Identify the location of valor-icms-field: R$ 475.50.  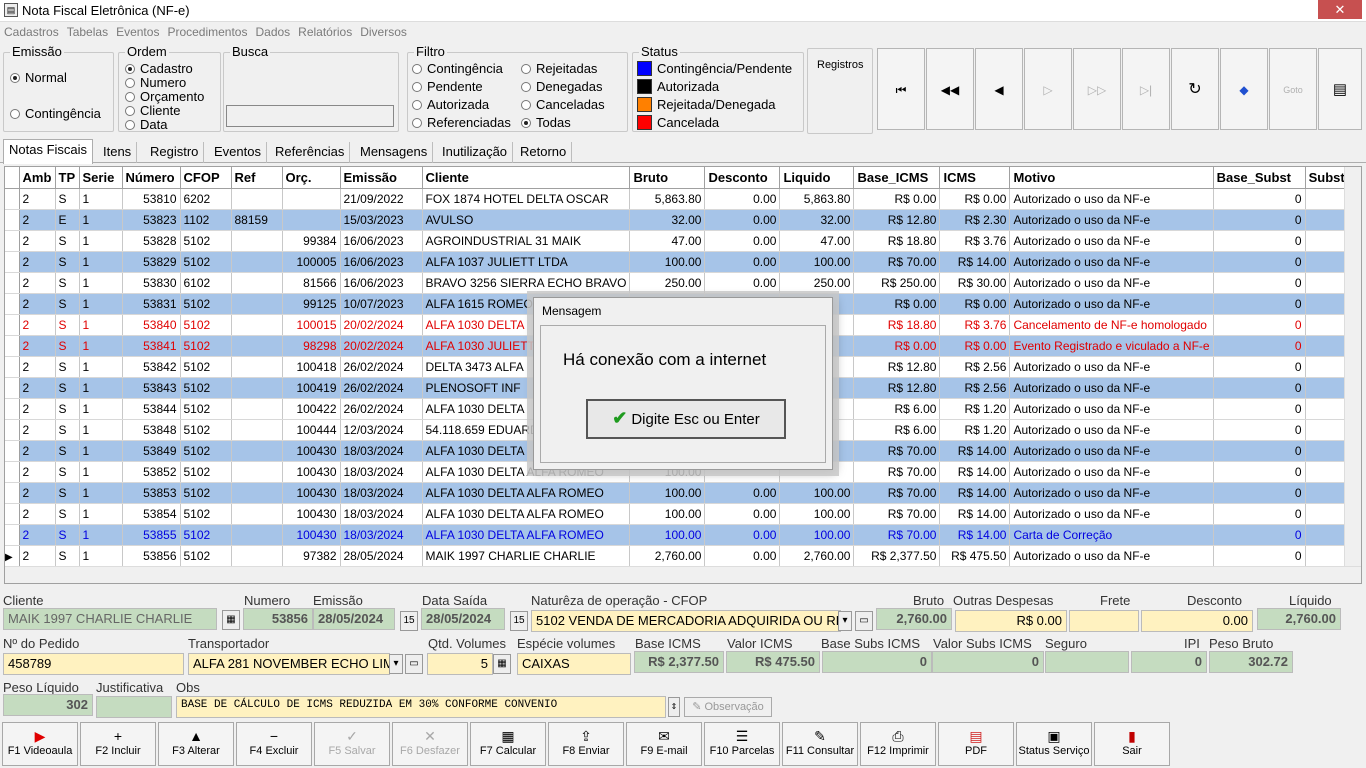
(773, 662).